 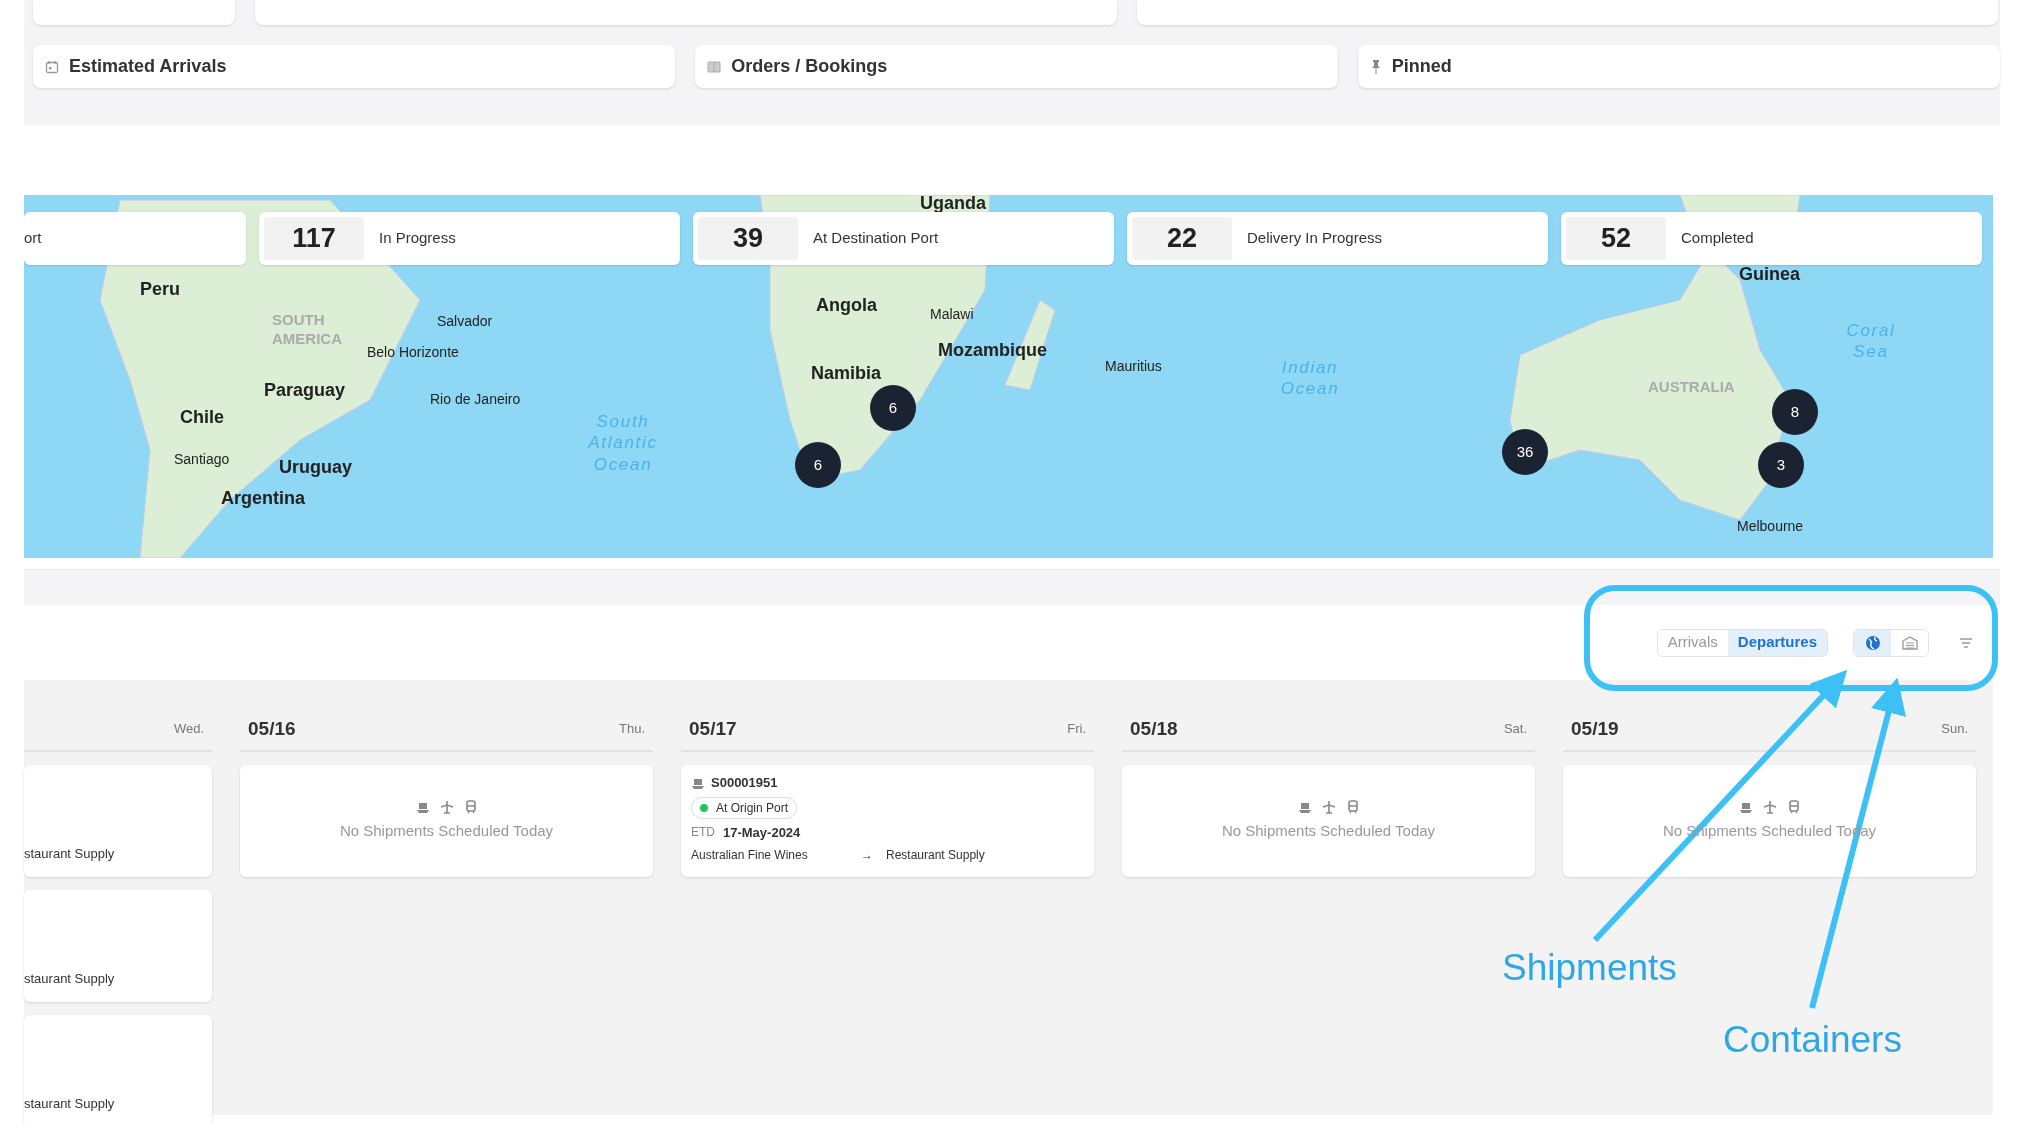 What do you see at coordinates (714, 66) in the screenshot?
I see `table-icon` at bounding box center [714, 66].